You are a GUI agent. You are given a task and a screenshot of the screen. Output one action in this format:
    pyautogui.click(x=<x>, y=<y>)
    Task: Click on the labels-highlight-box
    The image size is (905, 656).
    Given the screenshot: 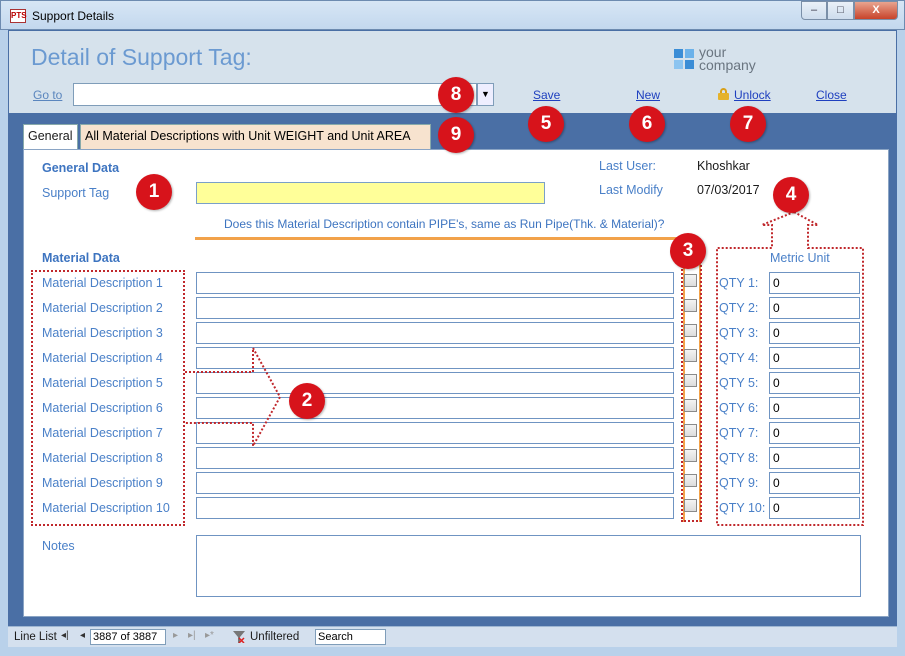 What is the action you would take?
    pyautogui.click(x=108, y=398)
    